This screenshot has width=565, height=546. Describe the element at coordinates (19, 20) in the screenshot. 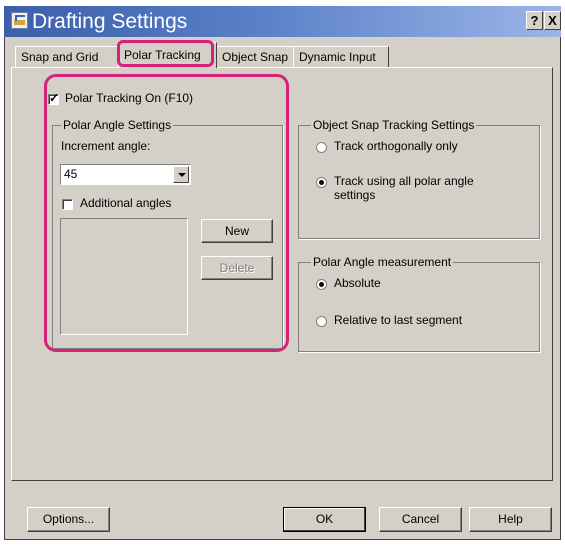

I see `drafting-settings-app-icon` at that location.